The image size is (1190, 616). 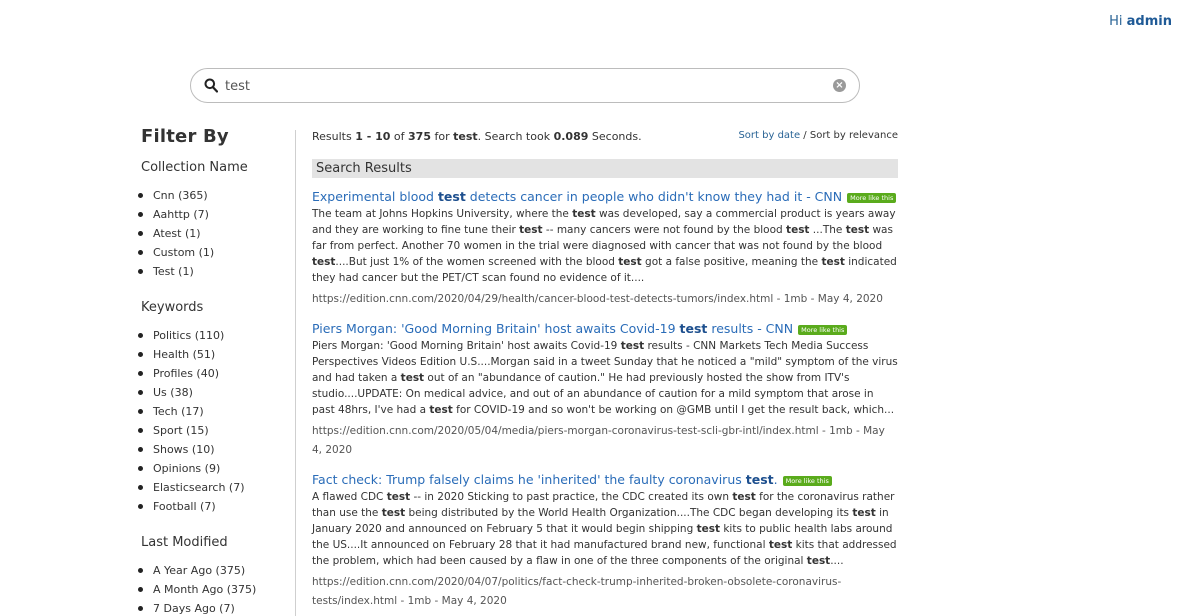 I want to click on column-divider, so click(x=295, y=373).